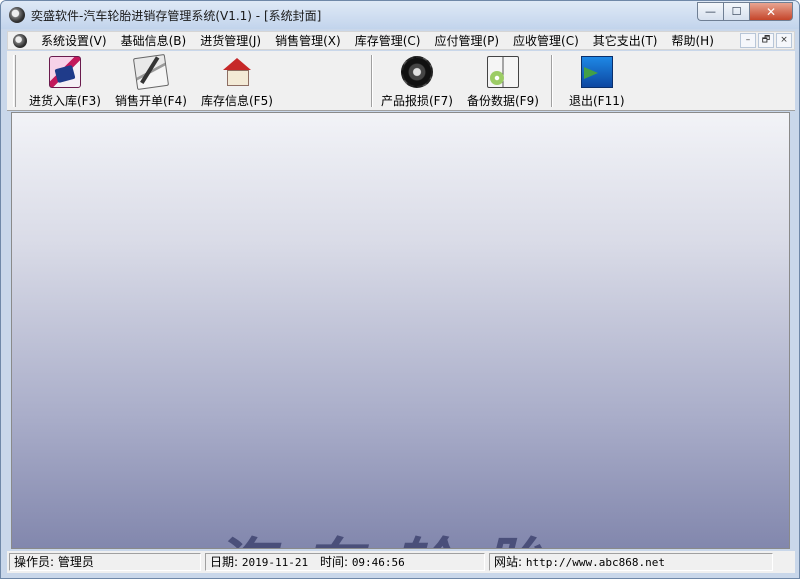 This screenshot has width=800, height=579. I want to click on app-icon, so click(17, 15).